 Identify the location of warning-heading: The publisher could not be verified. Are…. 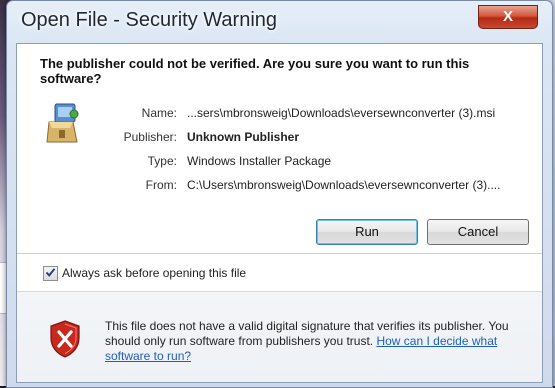
(255, 71).